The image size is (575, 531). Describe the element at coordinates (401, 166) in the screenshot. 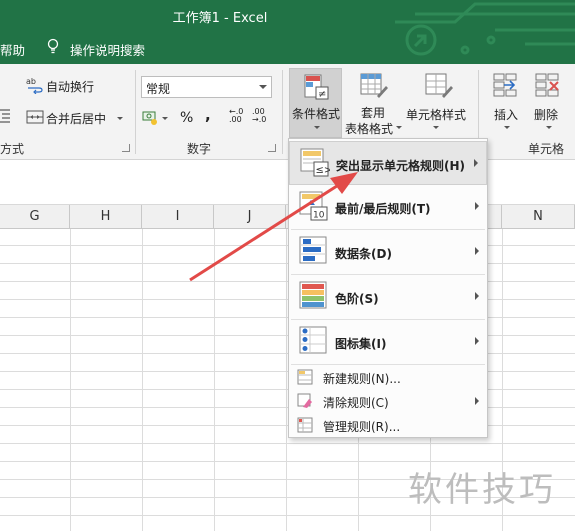

I see `highlight-rules-label: 突出显示单元格规则(H)` at that location.